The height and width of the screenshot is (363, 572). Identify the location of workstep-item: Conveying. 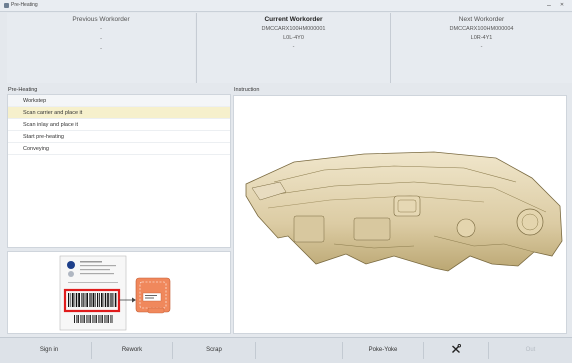
(119, 149).